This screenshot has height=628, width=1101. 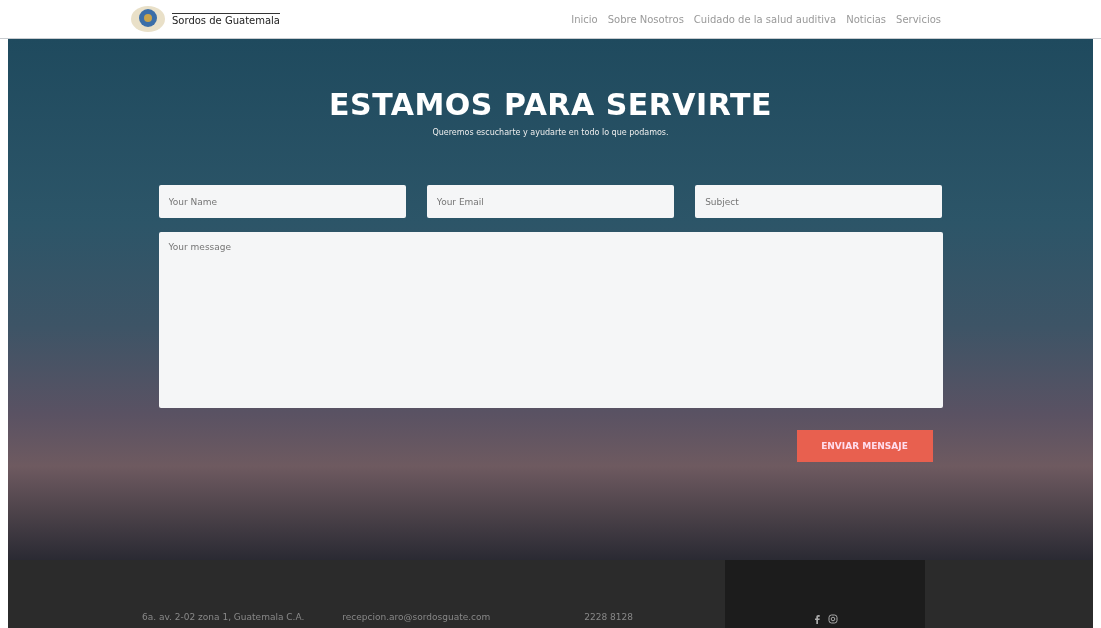 What do you see at coordinates (765, 19) in the screenshot?
I see `nav-link: Cuidado de la salud auditiva` at bounding box center [765, 19].